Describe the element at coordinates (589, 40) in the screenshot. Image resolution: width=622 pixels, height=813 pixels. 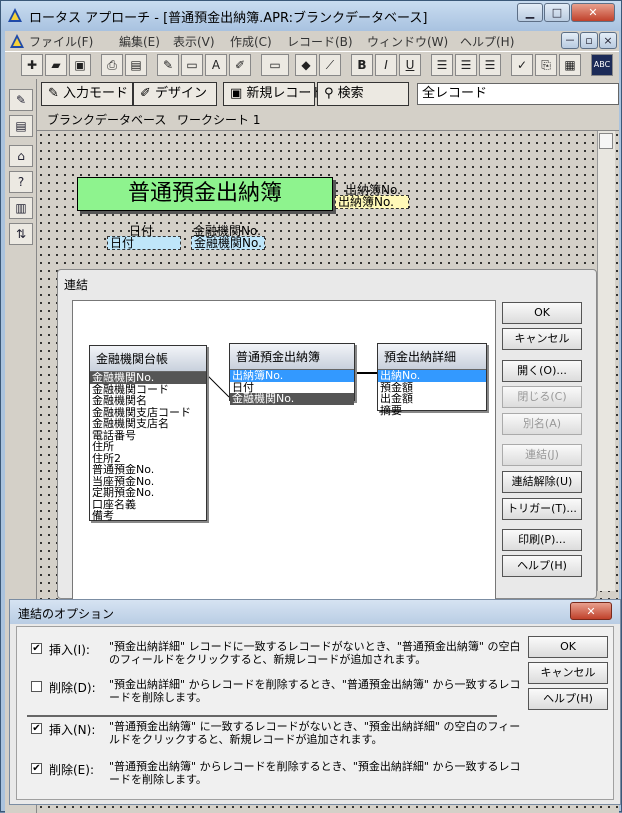
I see `doc-restore-button: ▫` at that location.